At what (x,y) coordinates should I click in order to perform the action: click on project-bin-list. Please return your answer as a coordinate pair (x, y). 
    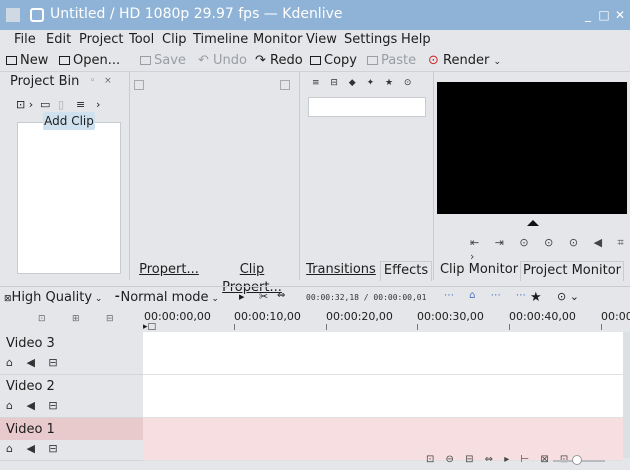
    Looking at the image, I should click on (69, 198).